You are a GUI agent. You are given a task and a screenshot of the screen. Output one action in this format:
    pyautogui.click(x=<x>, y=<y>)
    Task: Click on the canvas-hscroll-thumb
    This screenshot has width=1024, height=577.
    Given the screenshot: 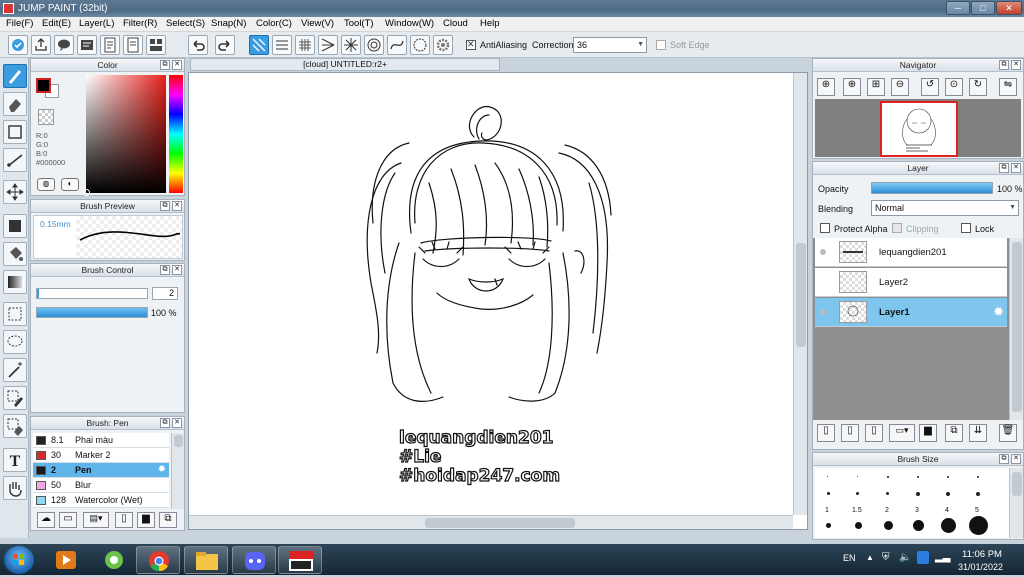 What is the action you would take?
    pyautogui.click(x=500, y=523)
    